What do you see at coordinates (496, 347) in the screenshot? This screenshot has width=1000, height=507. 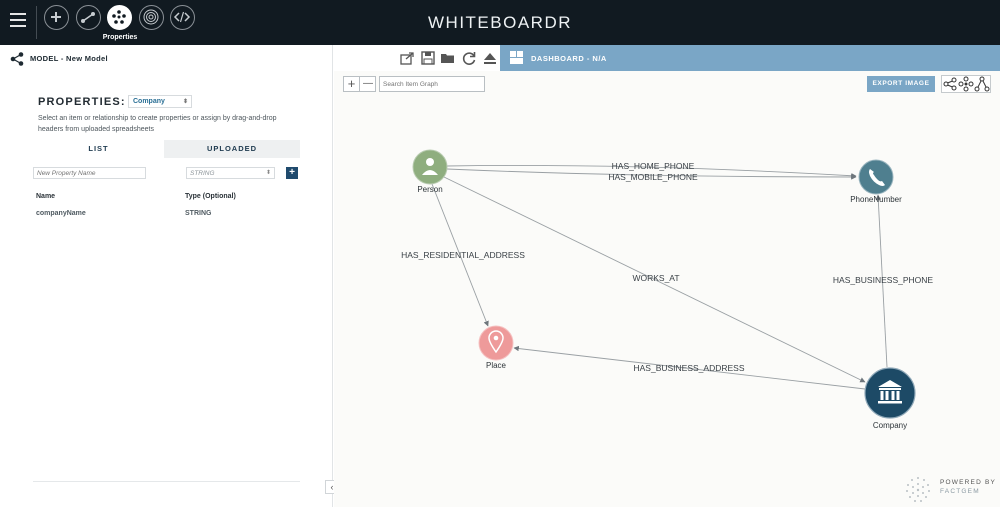 I see `node-place: Place` at bounding box center [496, 347].